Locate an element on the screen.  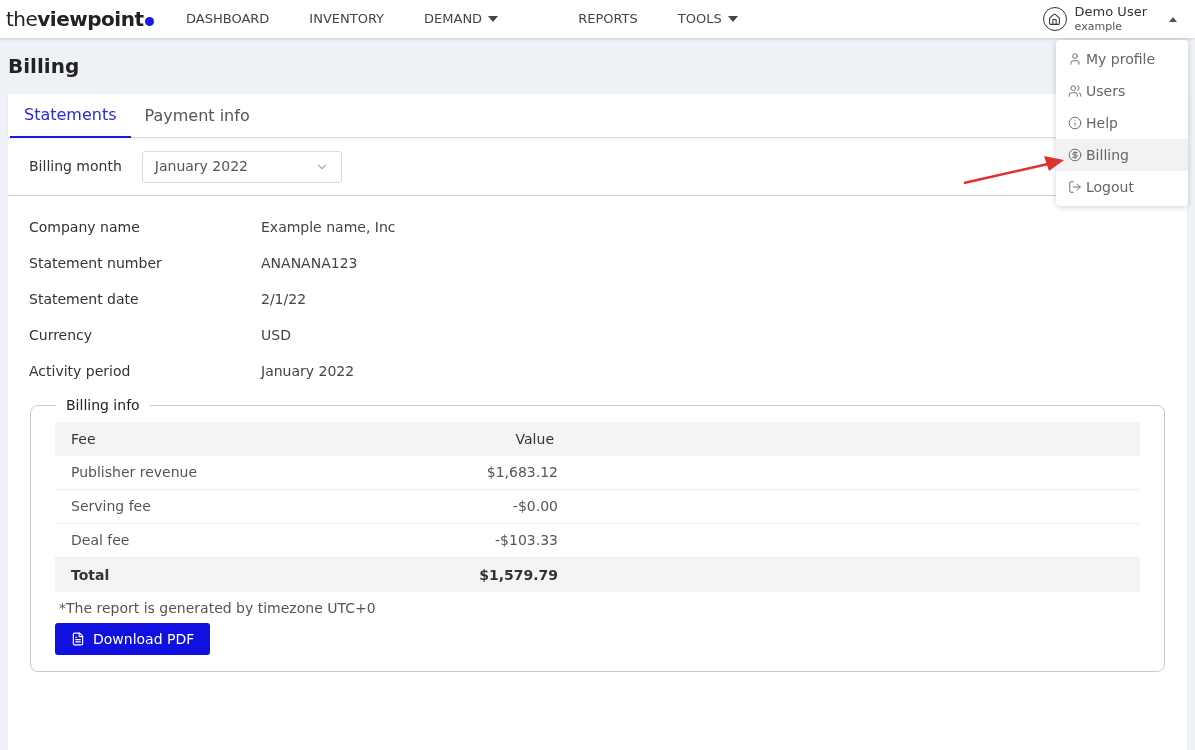
dollar-coin-icon is located at coordinates (1075, 155).